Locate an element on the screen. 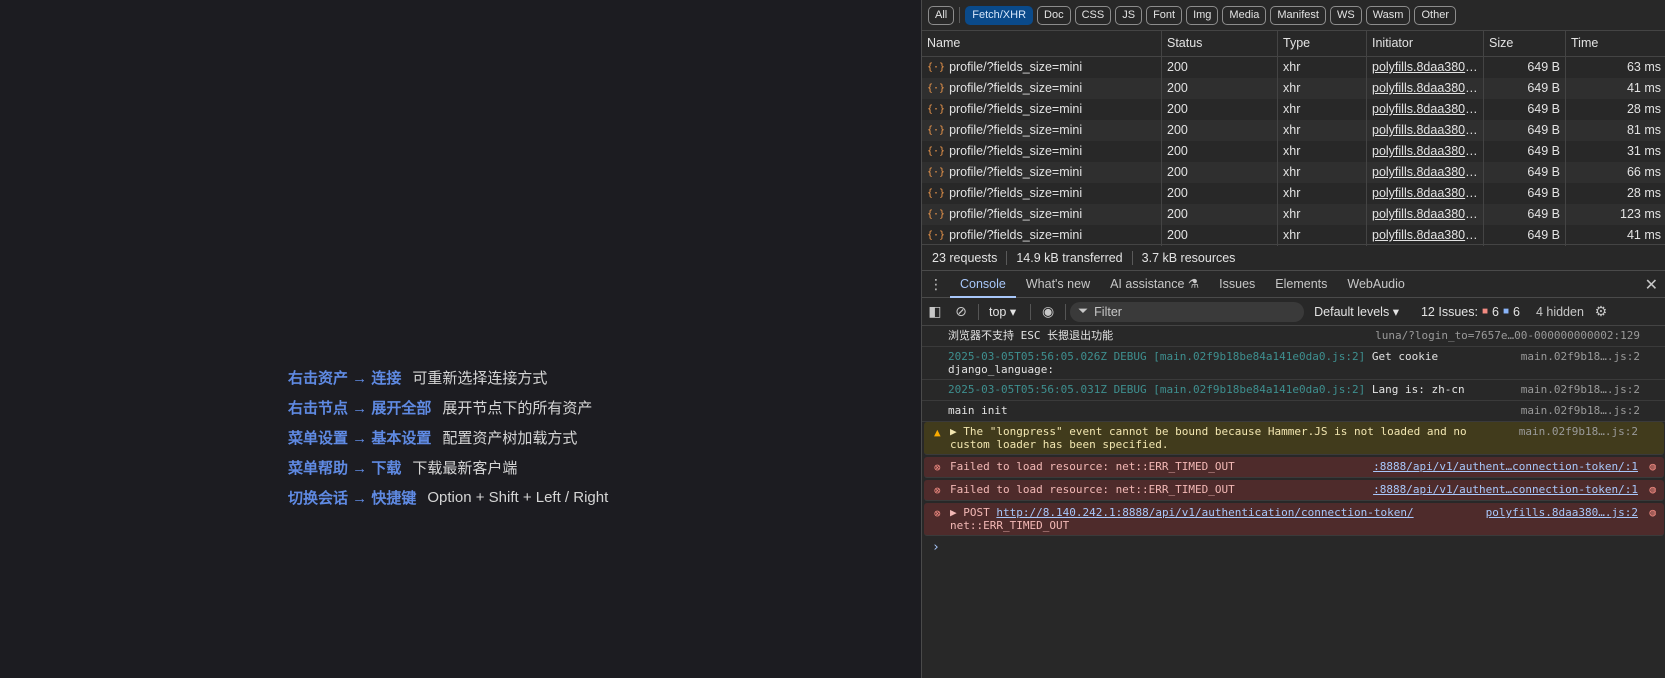 The width and height of the screenshot is (1665, 678). filter-chip-other: Other is located at coordinates (1435, 15).